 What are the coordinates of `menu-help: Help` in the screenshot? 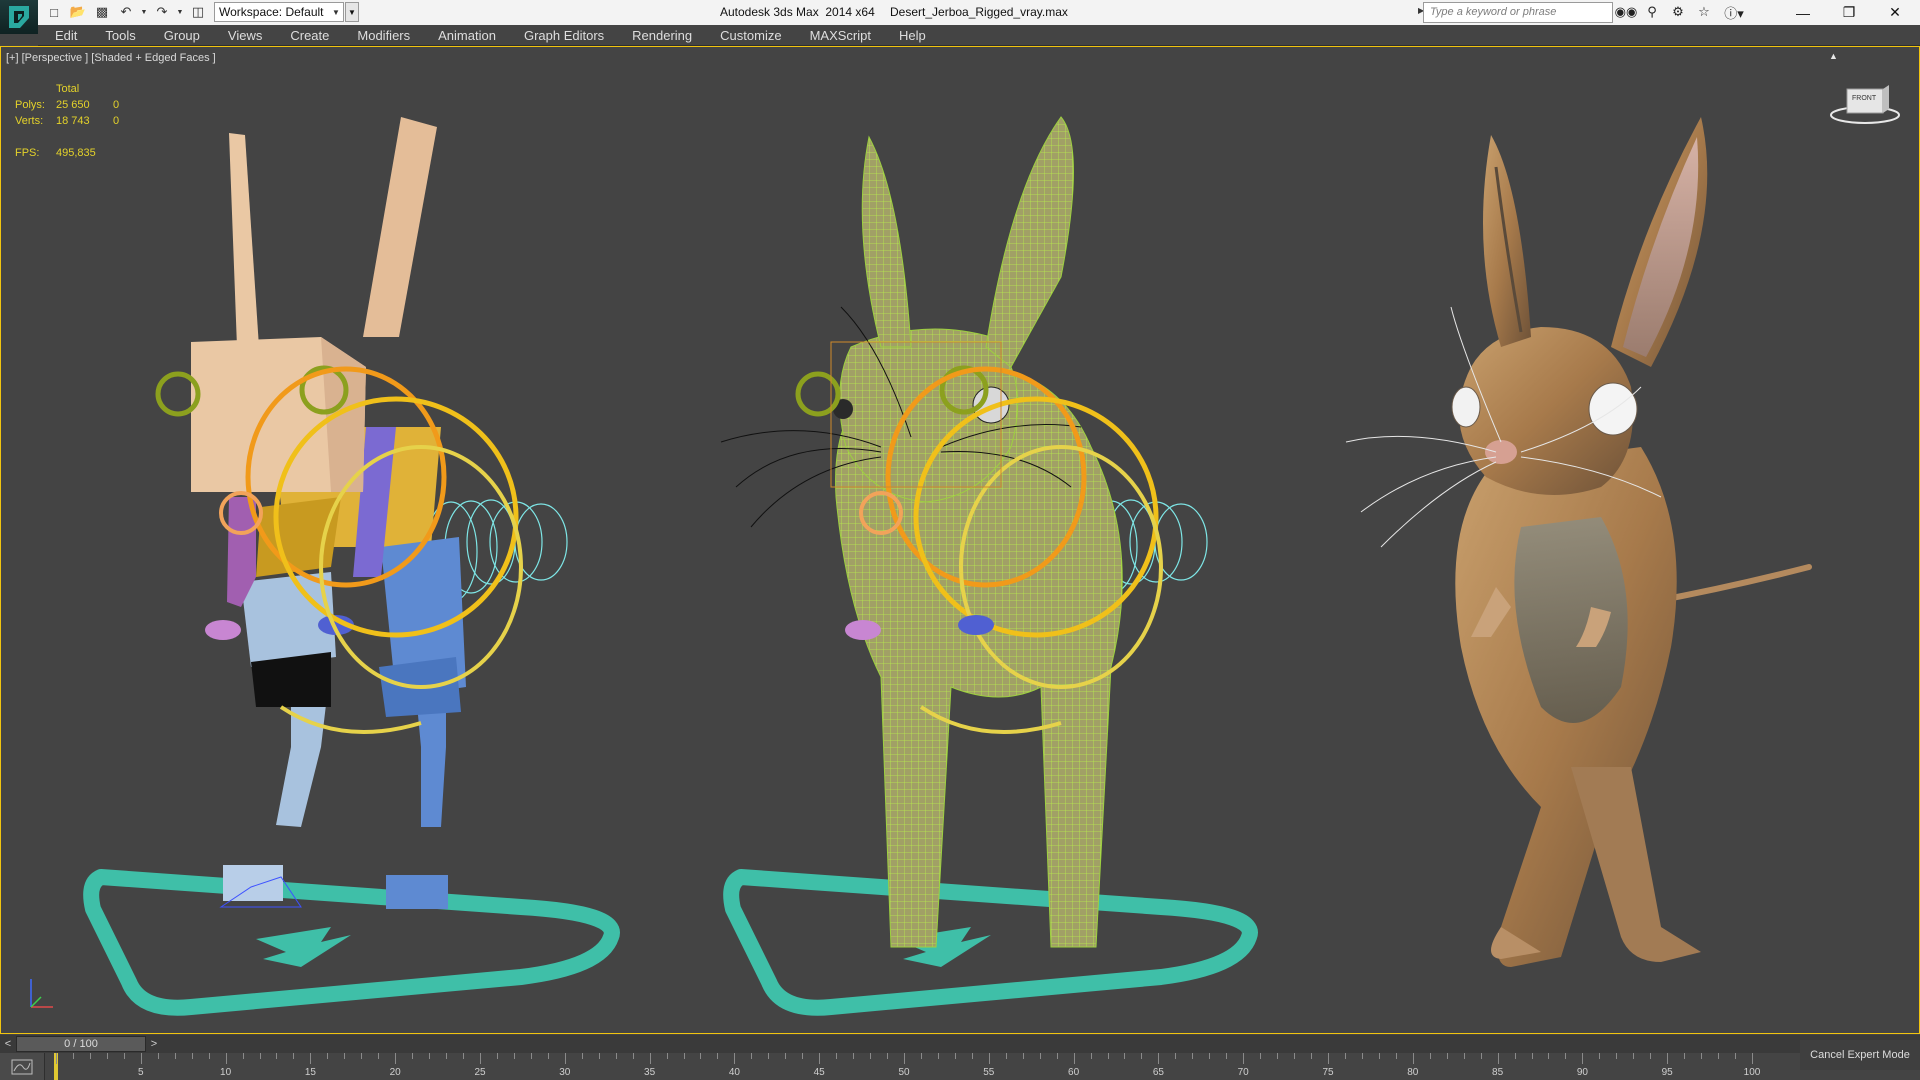 It's located at (912, 35).